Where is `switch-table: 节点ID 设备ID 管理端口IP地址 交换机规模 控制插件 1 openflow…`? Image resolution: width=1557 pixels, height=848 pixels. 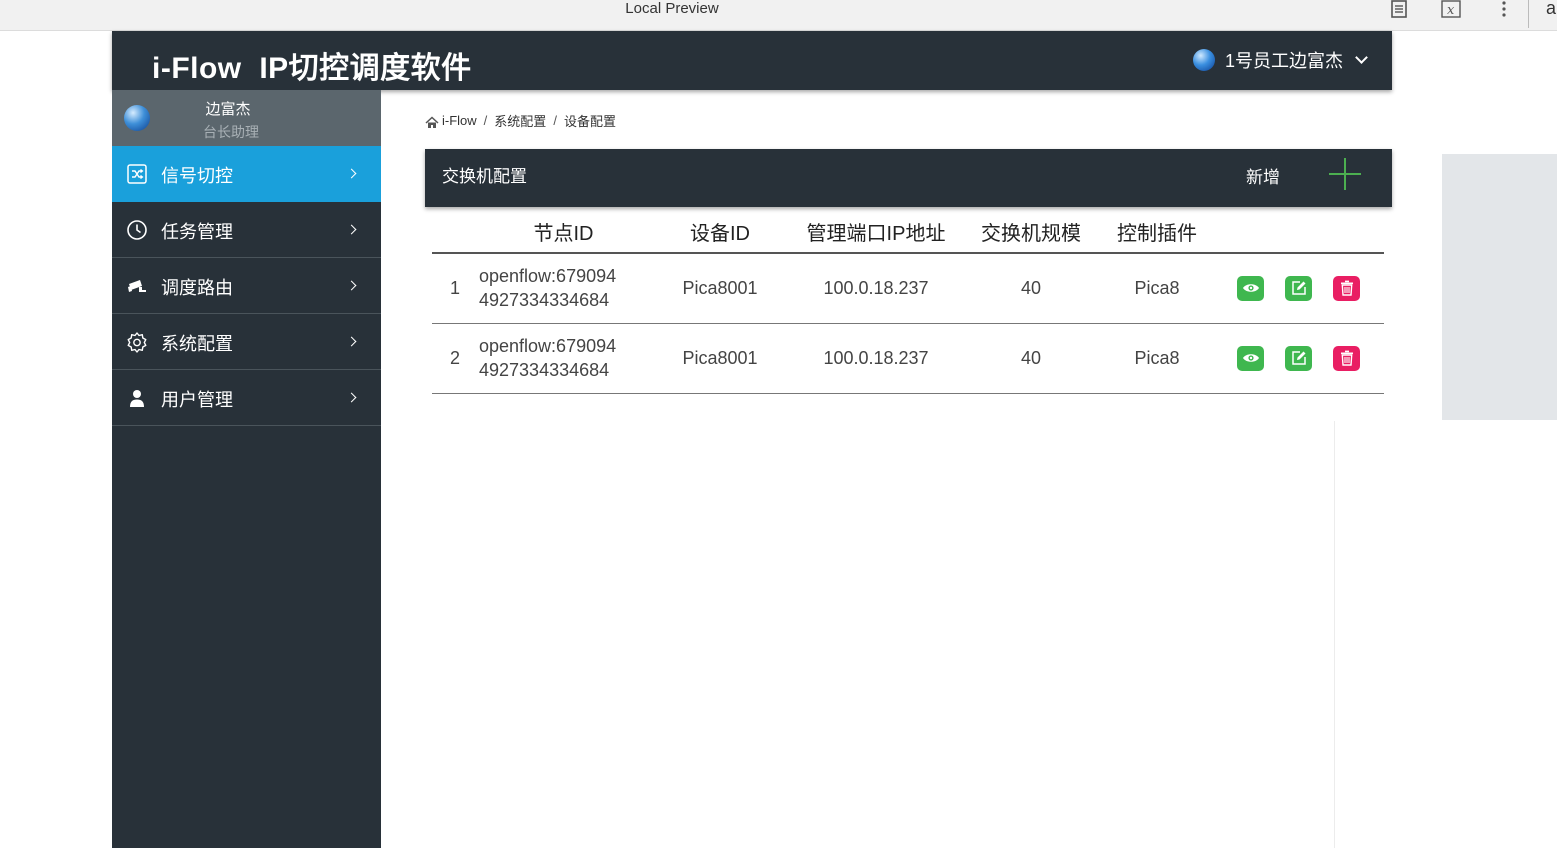
switch-table: 节点ID 设备ID 管理端口IP地址 交换机规模 控制插件 1 openflow… is located at coordinates (908, 303).